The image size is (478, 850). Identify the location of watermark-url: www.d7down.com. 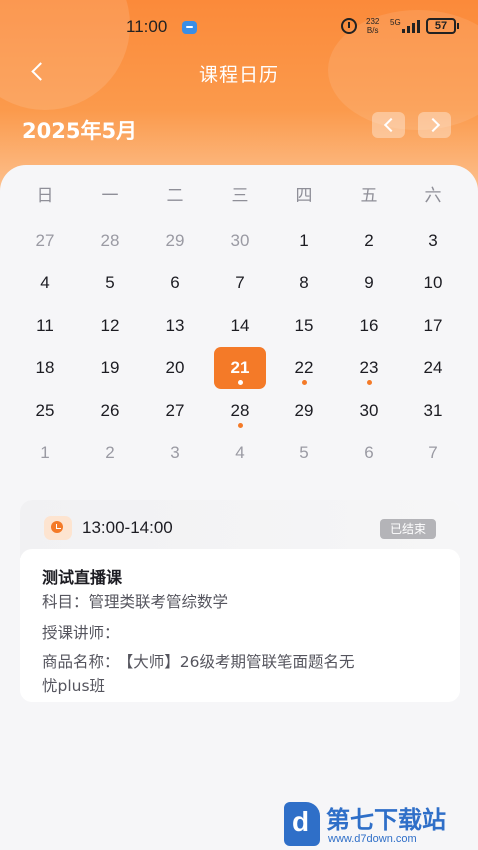
(372, 839).